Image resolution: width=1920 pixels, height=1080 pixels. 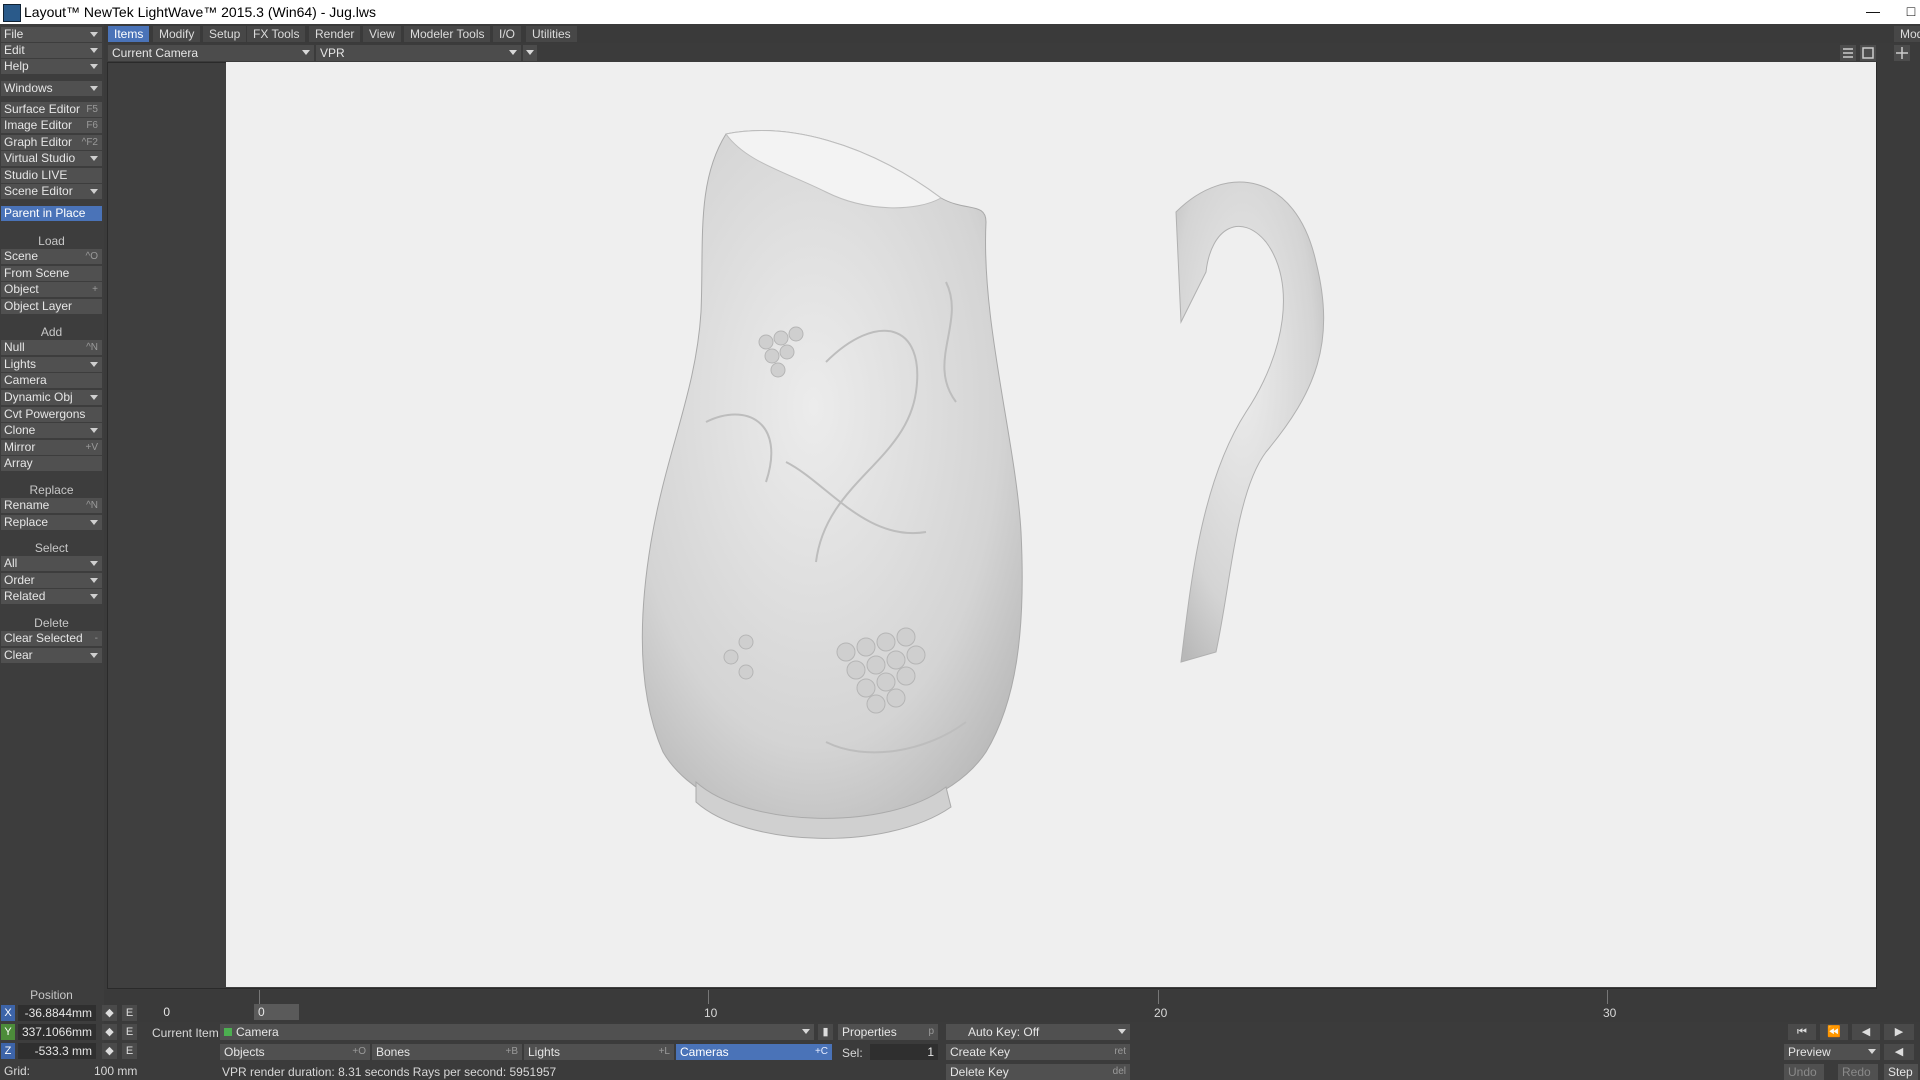 What do you see at coordinates (51, 430) in the screenshot?
I see `clone-menu: Clone` at bounding box center [51, 430].